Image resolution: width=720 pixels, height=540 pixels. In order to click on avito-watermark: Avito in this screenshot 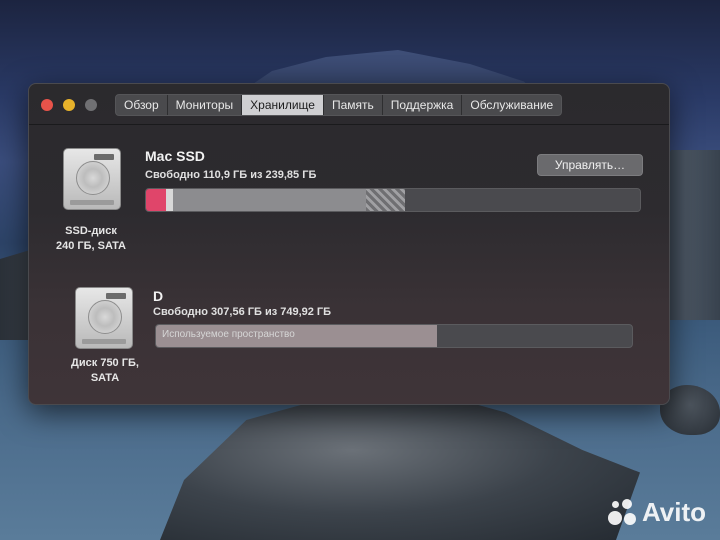, I will do `click(656, 512)`.